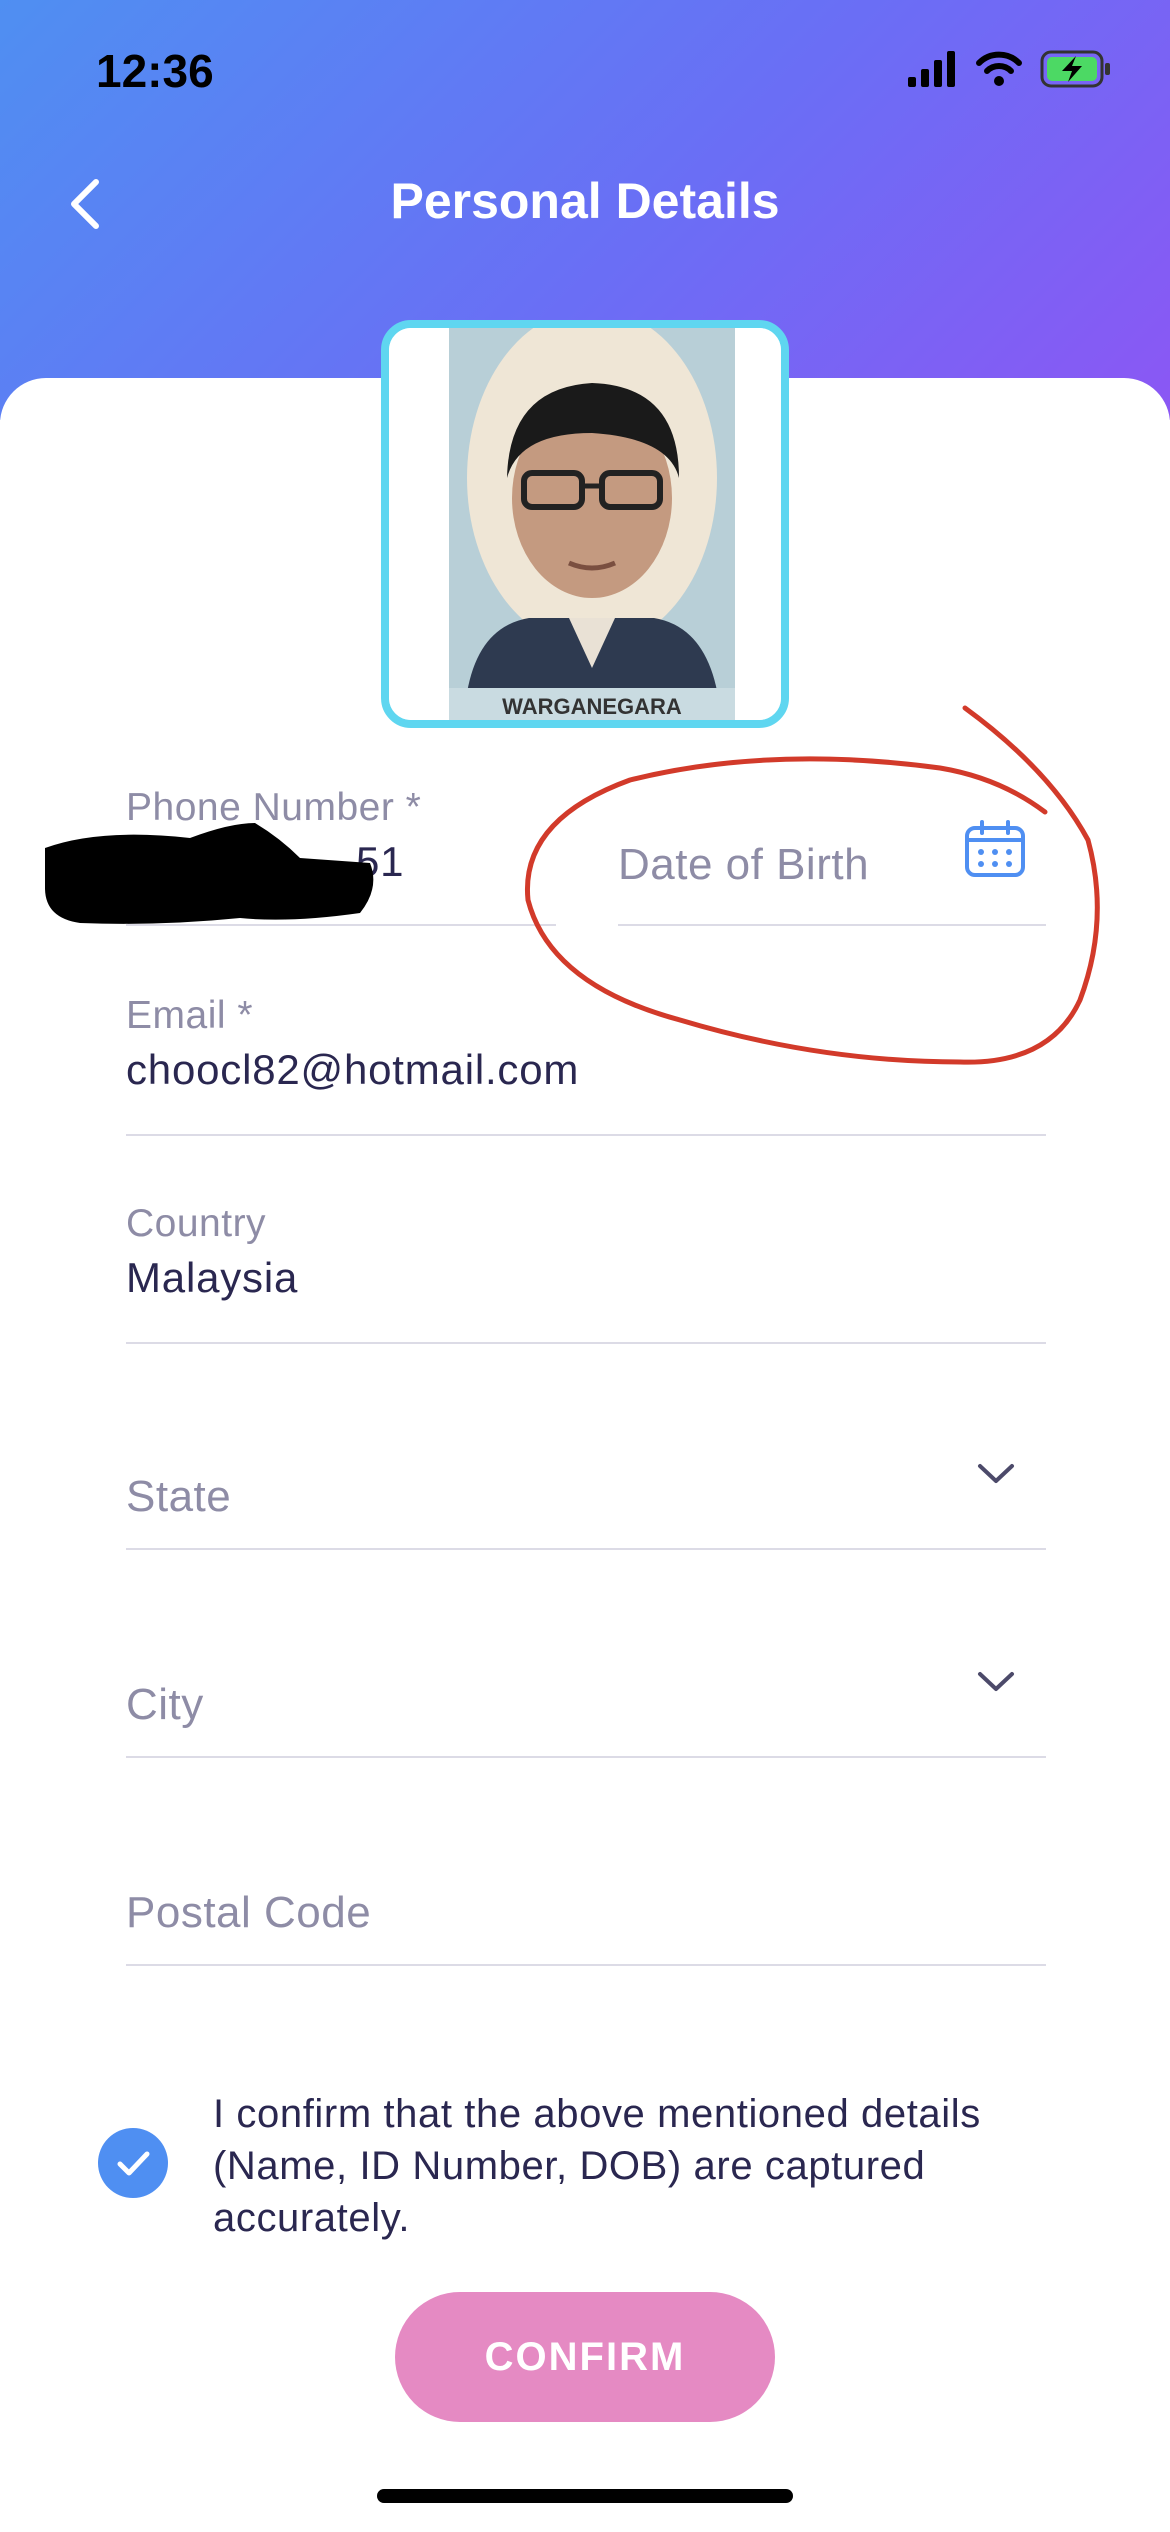 This screenshot has height=2532, width=1170. I want to click on state-underline, so click(586, 1549).